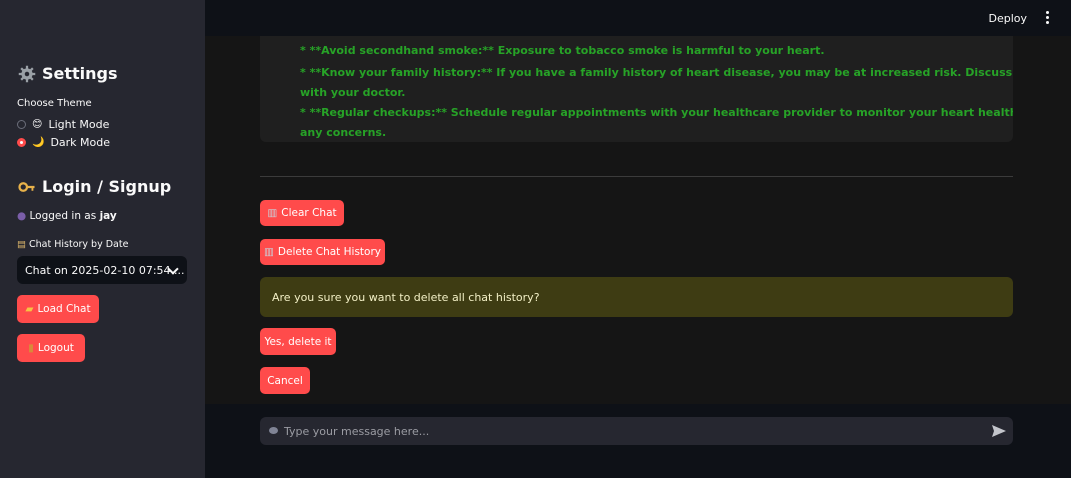  Describe the element at coordinates (309, 213) in the screenshot. I see `clear-chat-label: Clear Chat` at that location.